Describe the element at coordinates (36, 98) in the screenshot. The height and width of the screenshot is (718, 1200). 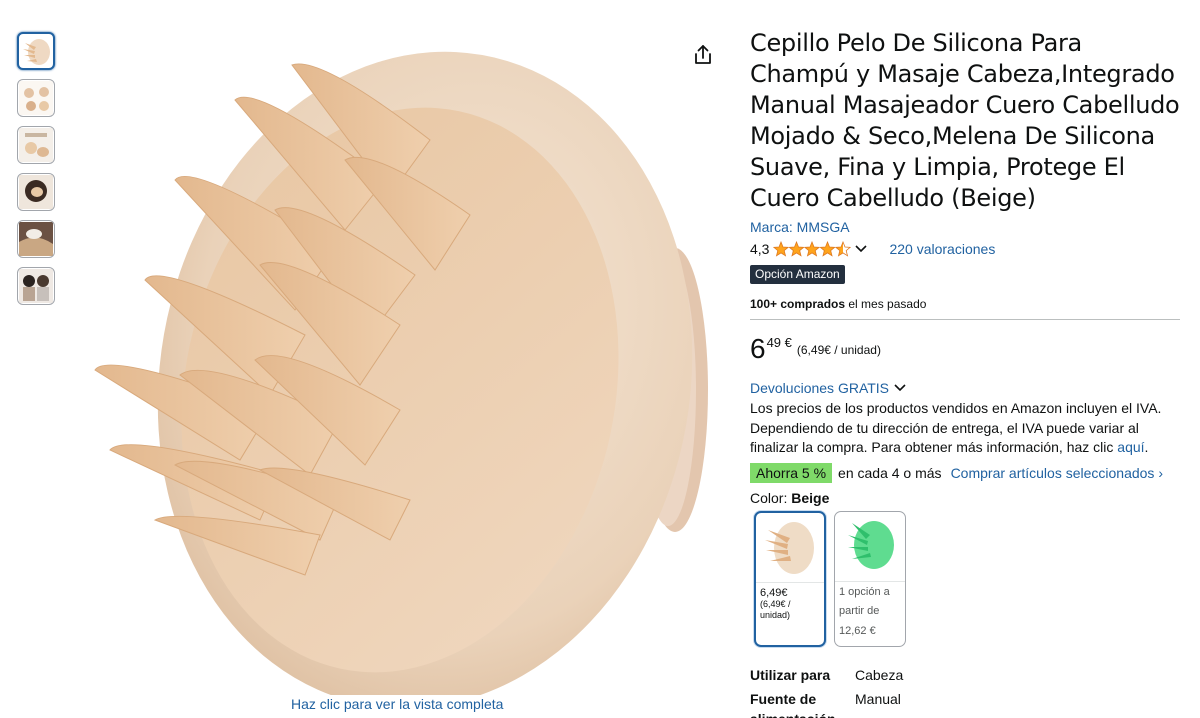
I see `thumbnail-hands` at that location.